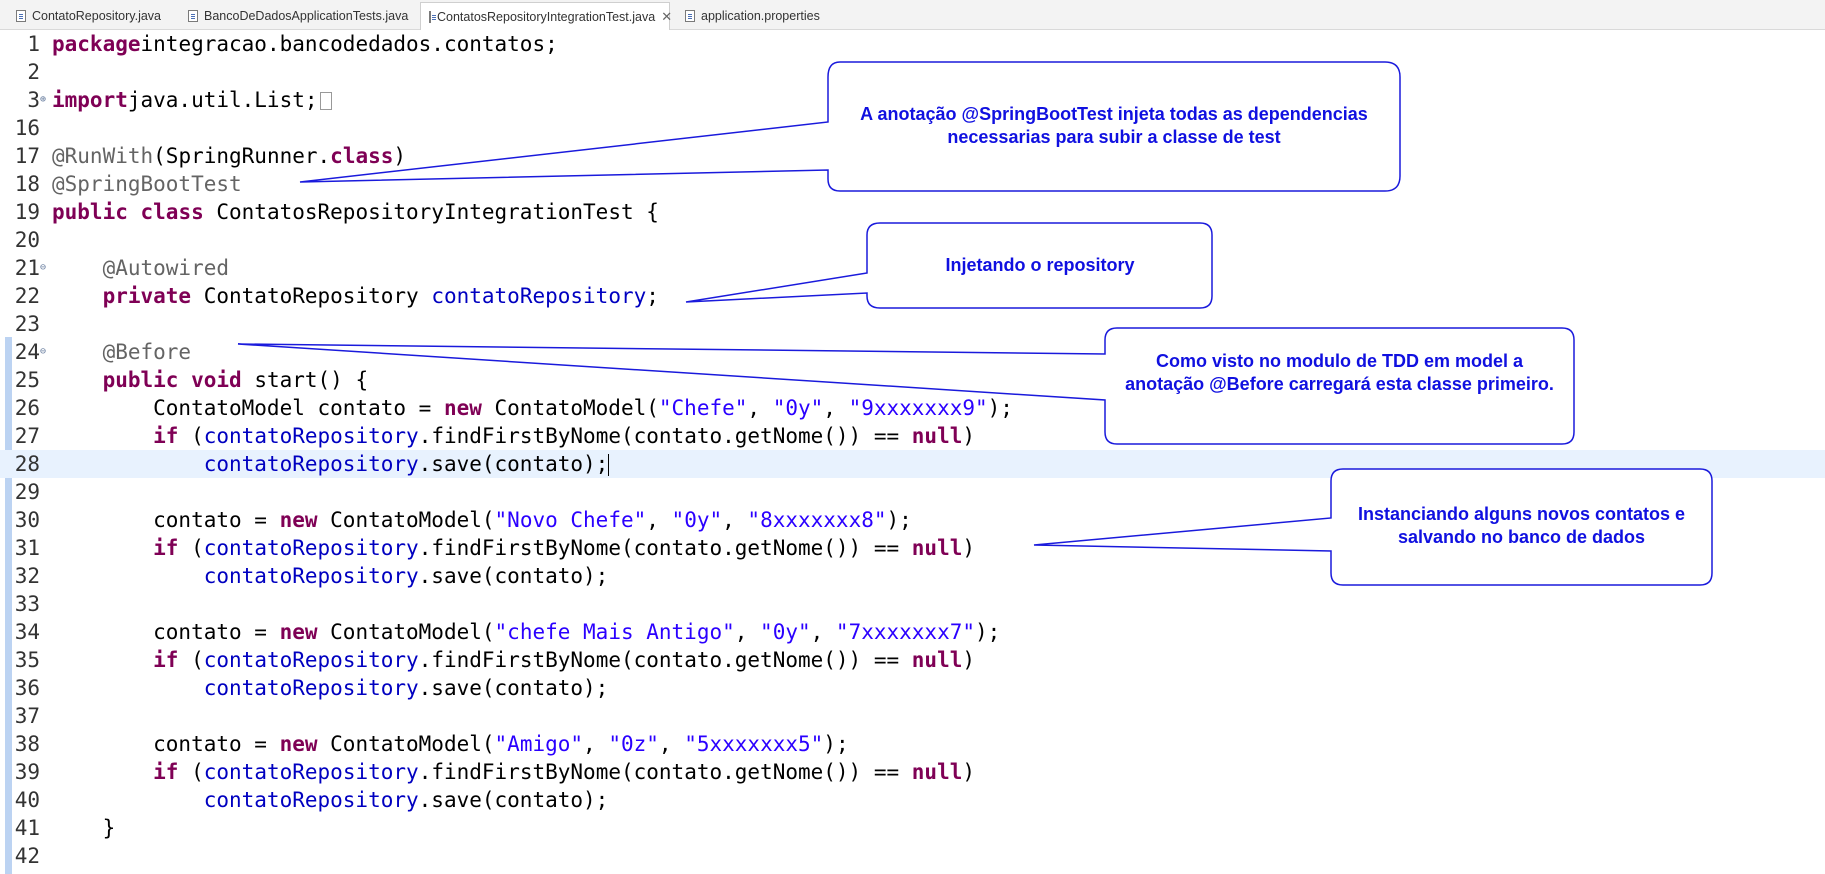 The height and width of the screenshot is (874, 1825). I want to click on line-number: 36, so click(27, 688).